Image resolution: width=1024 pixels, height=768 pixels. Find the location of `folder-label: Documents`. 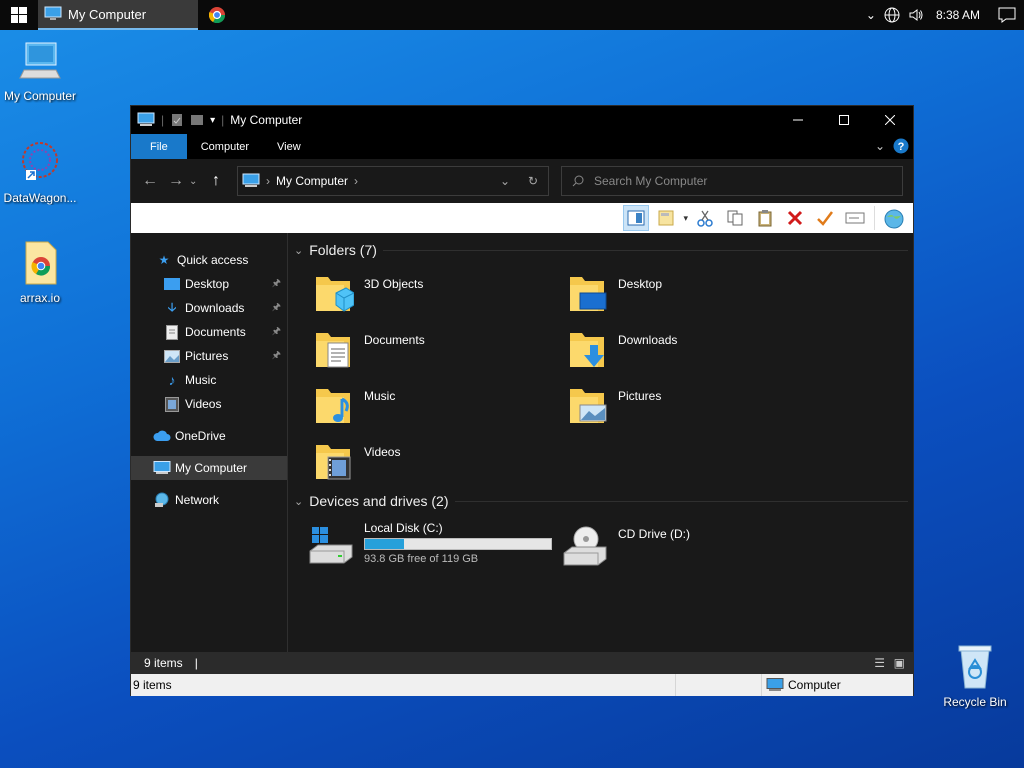

folder-label: Documents is located at coordinates (394, 340).